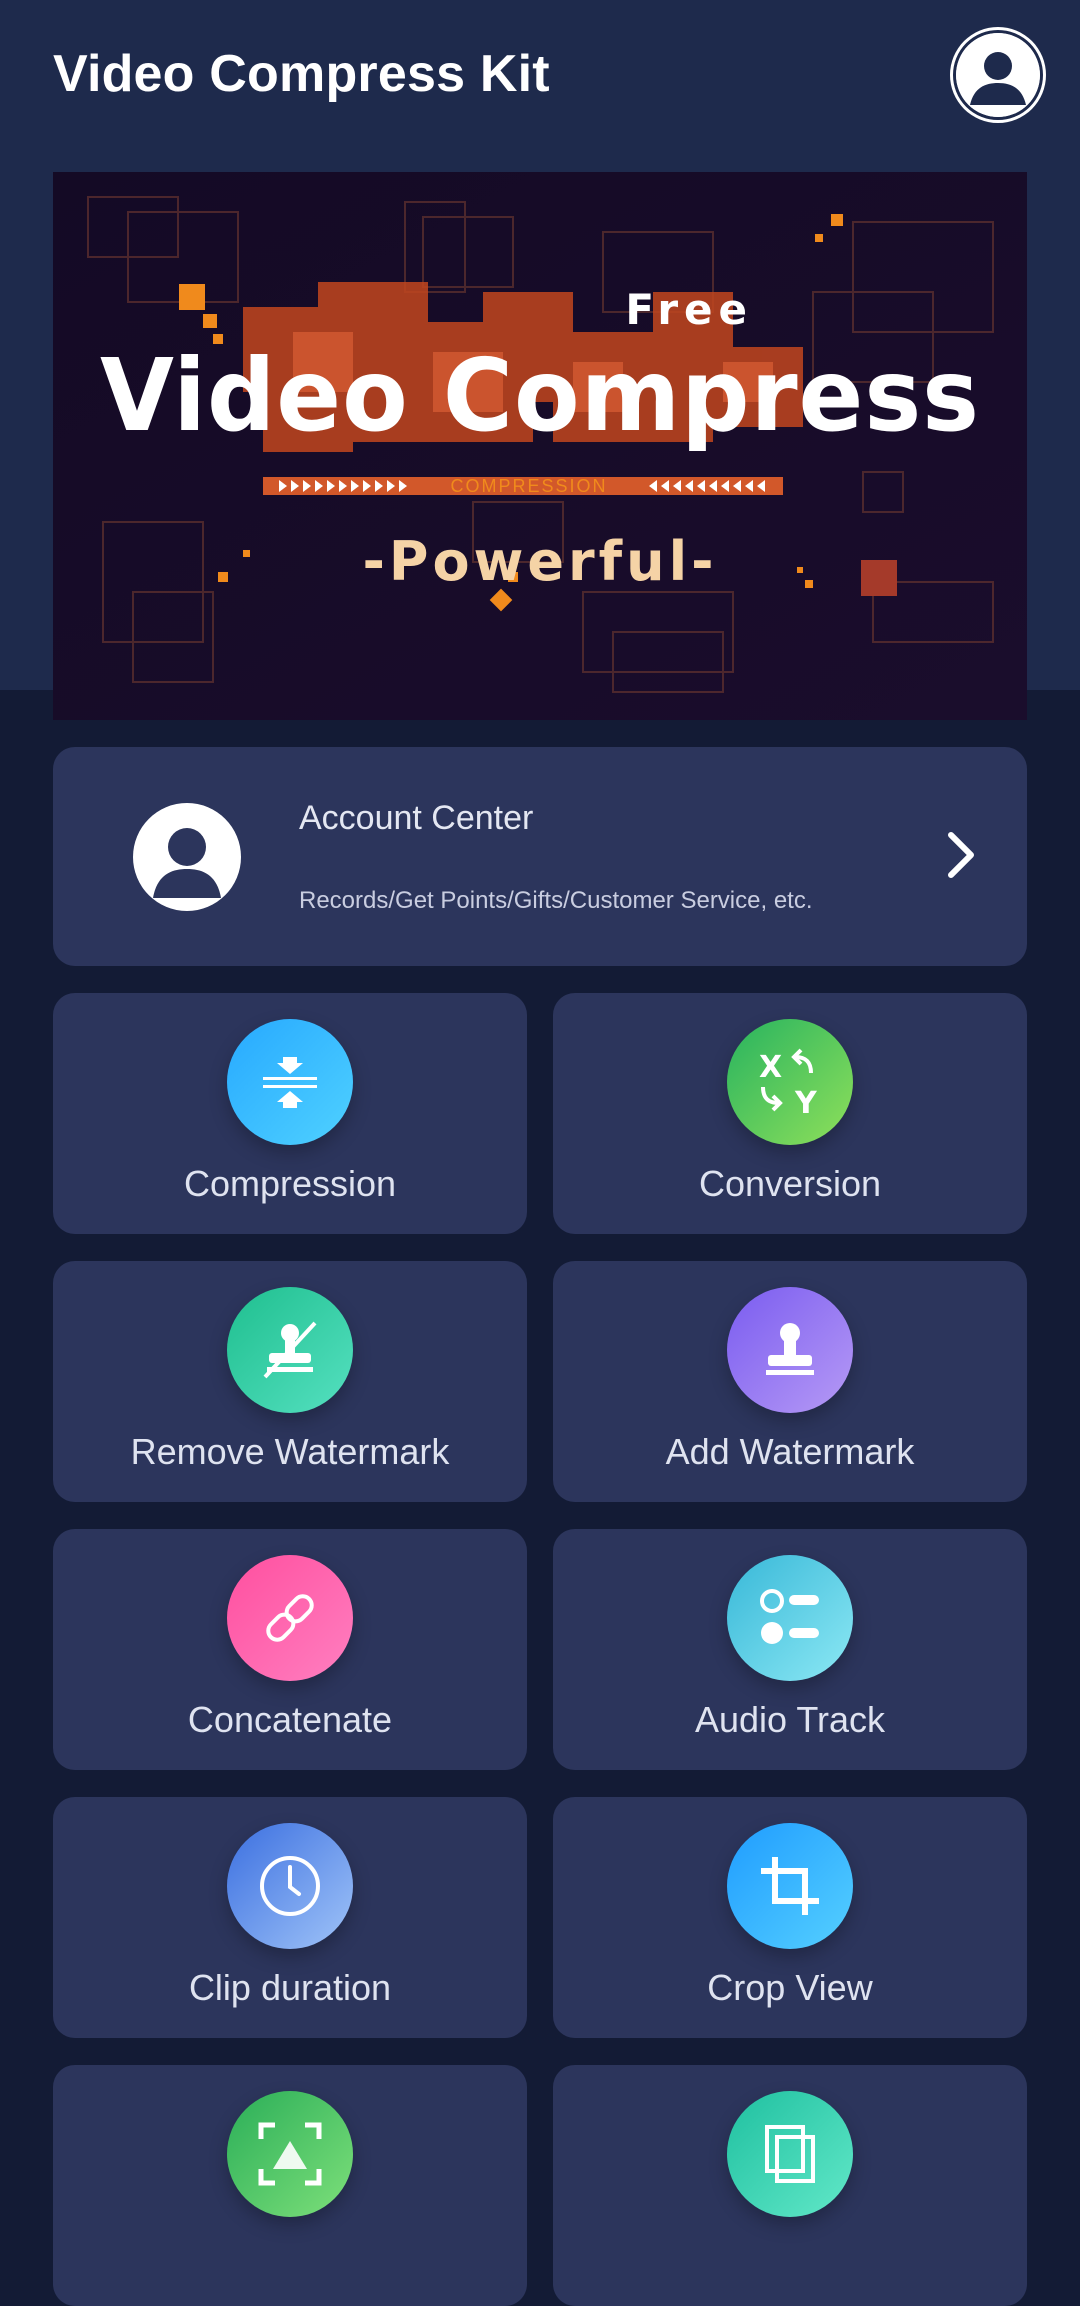 The image size is (1080, 2306). Describe the element at coordinates (290, 1987) in the screenshot. I see `tile-label: Clip duration` at that location.